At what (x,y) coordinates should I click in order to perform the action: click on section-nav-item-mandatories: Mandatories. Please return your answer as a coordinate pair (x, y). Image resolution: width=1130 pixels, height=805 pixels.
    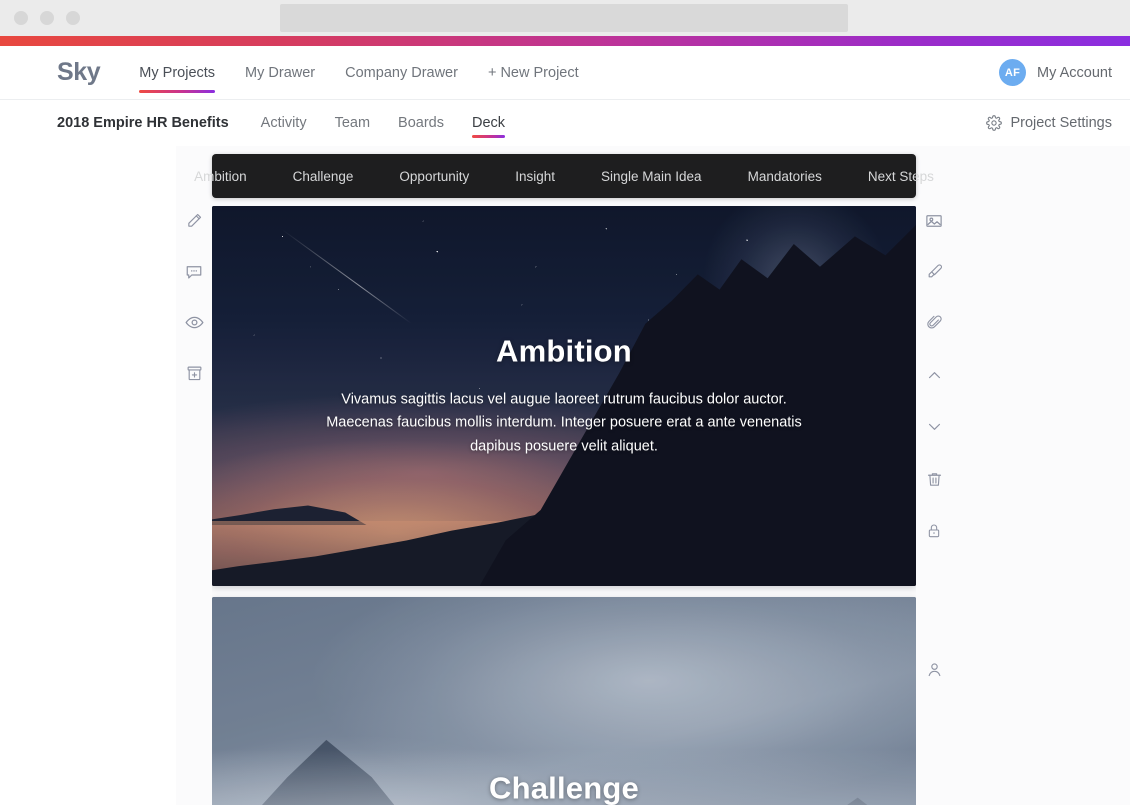
    Looking at the image, I should click on (785, 176).